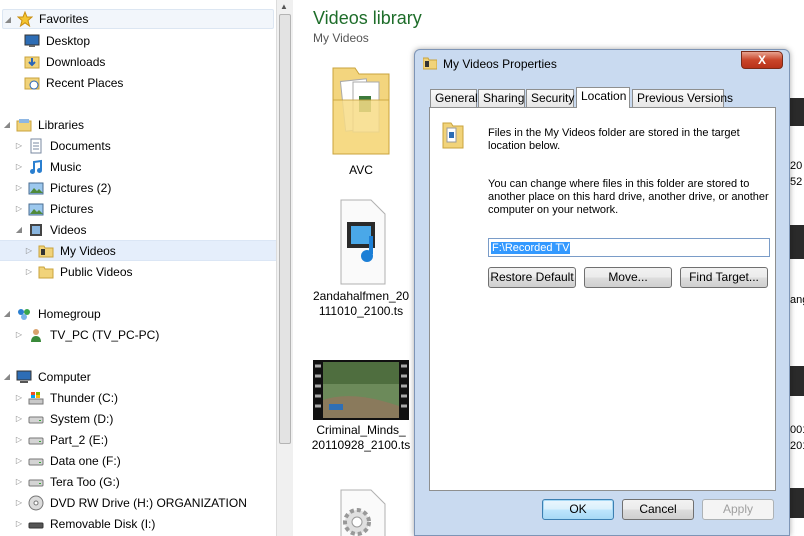 Image resolution: width=804 pixels, height=536 pixels. Describe the element at coordinates (361, 119) in the screenshot. I see `file-item-avc: AVC` at that location.